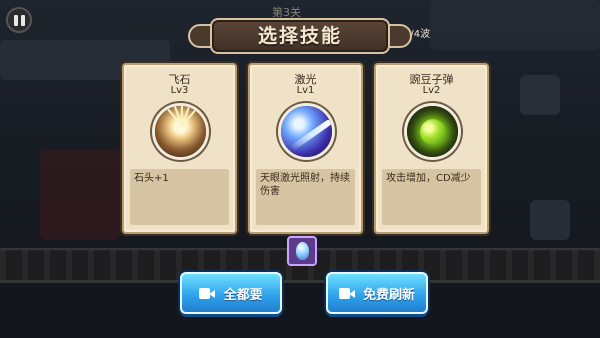  I want to click on pause-icon, so click(15, 20).